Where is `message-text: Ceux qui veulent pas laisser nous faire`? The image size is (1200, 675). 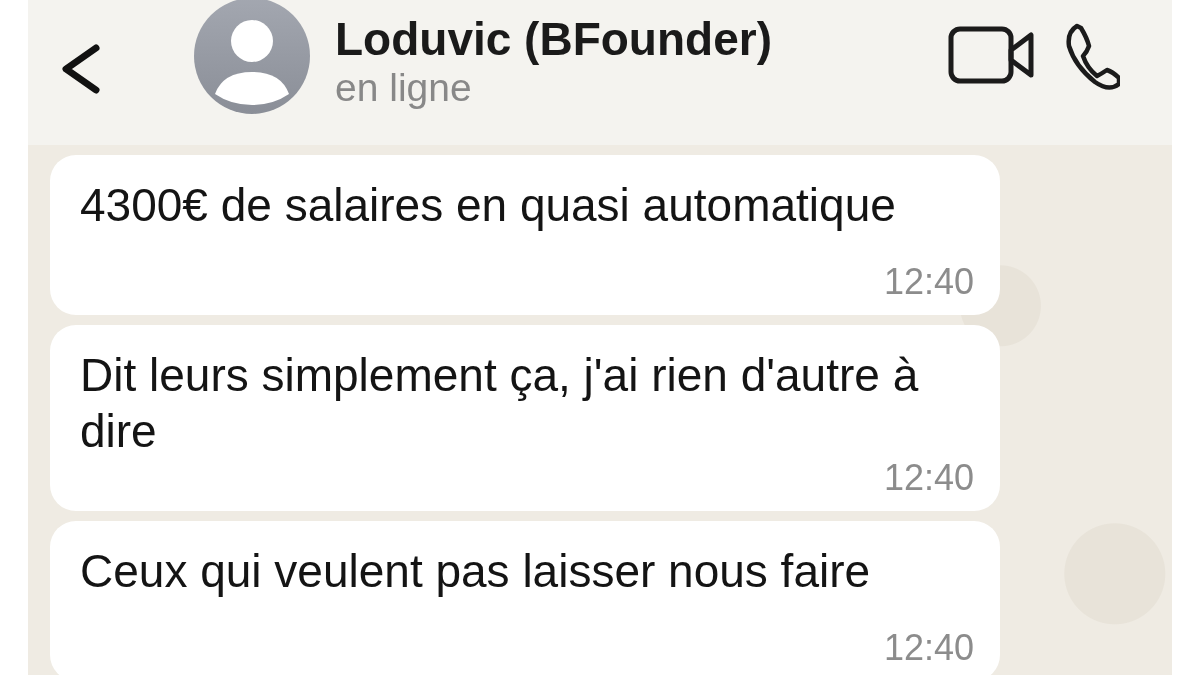
message-text: Ceux qui veulent pas laisser nous faire is located at coordinates (476, 571).